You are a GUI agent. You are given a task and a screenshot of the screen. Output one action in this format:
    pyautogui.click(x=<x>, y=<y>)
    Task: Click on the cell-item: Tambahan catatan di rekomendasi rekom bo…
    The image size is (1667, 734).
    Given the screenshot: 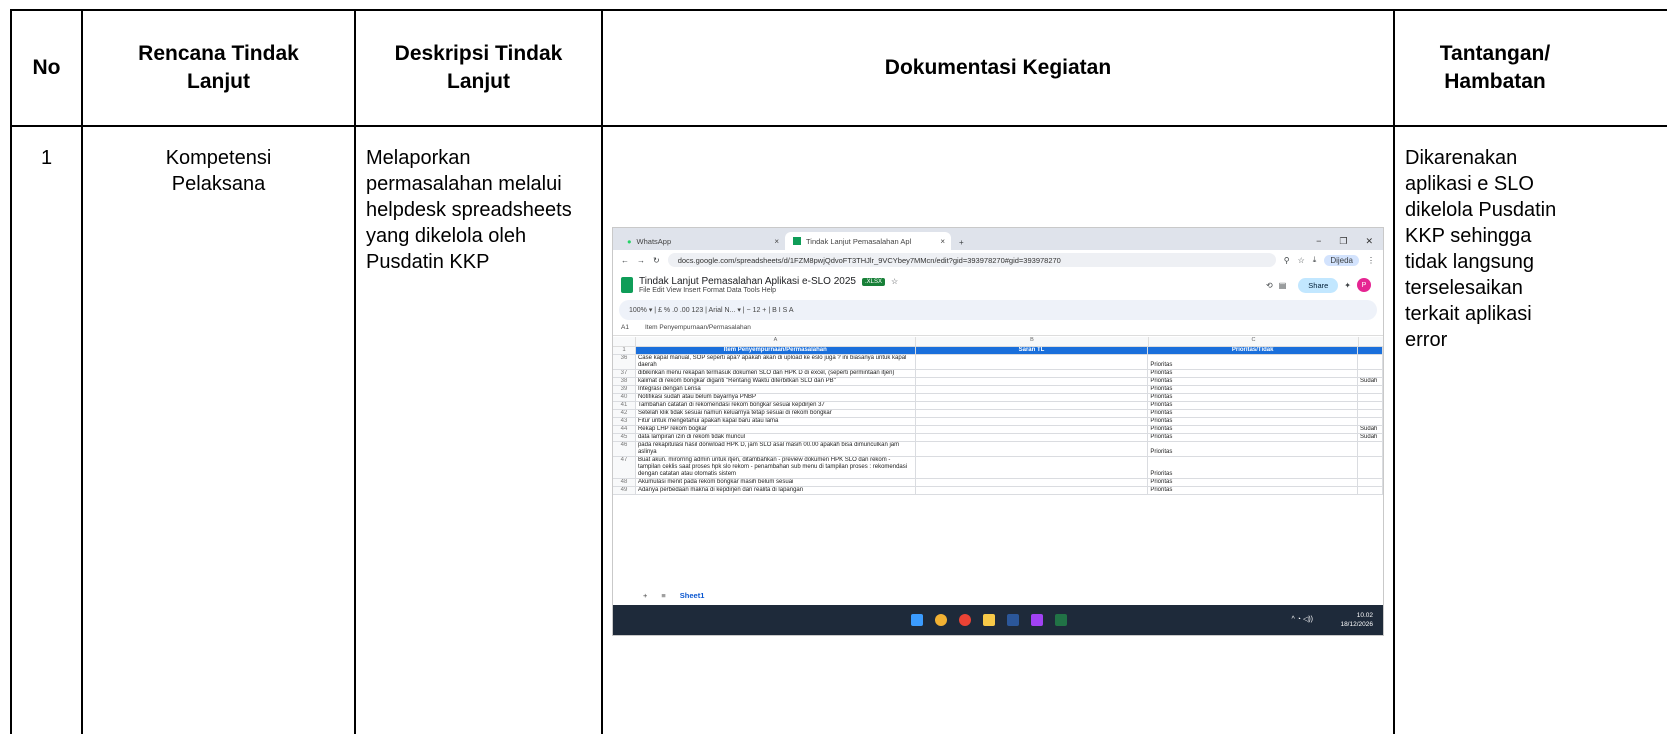 What is the action you would take?
    pyautogui.click(x=776, y=405)
    